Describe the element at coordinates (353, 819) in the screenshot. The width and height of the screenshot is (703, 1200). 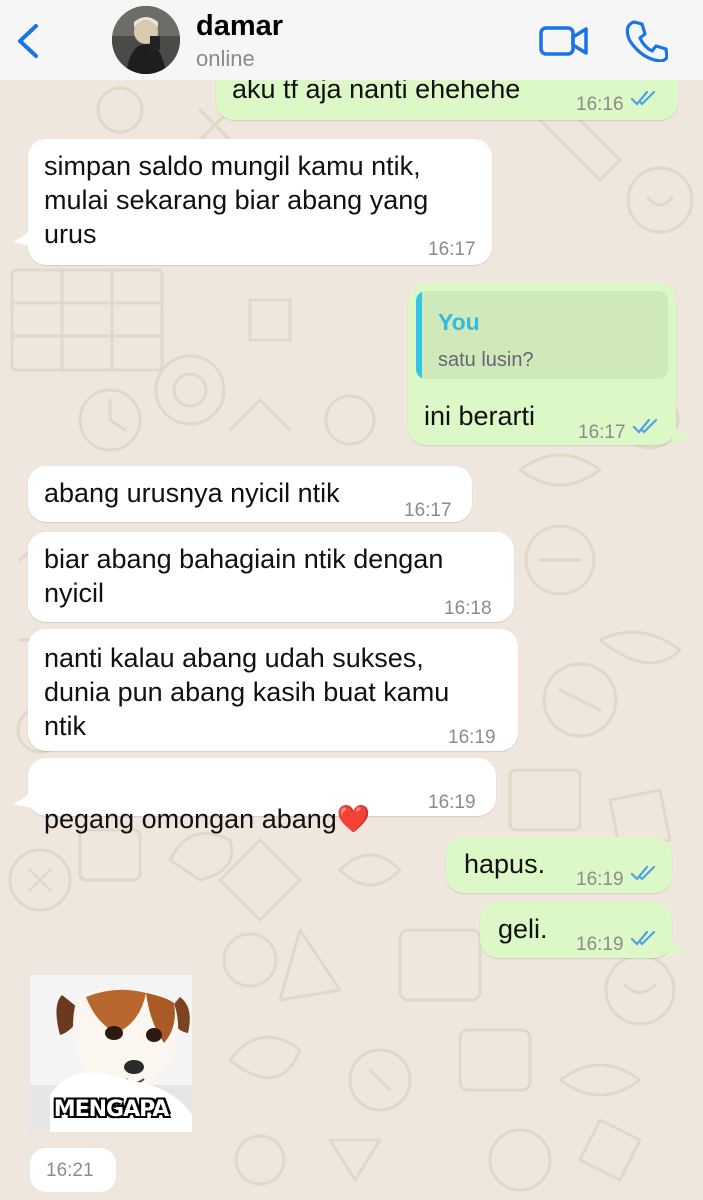
I see `heart-emoji: ❤️` at that location.